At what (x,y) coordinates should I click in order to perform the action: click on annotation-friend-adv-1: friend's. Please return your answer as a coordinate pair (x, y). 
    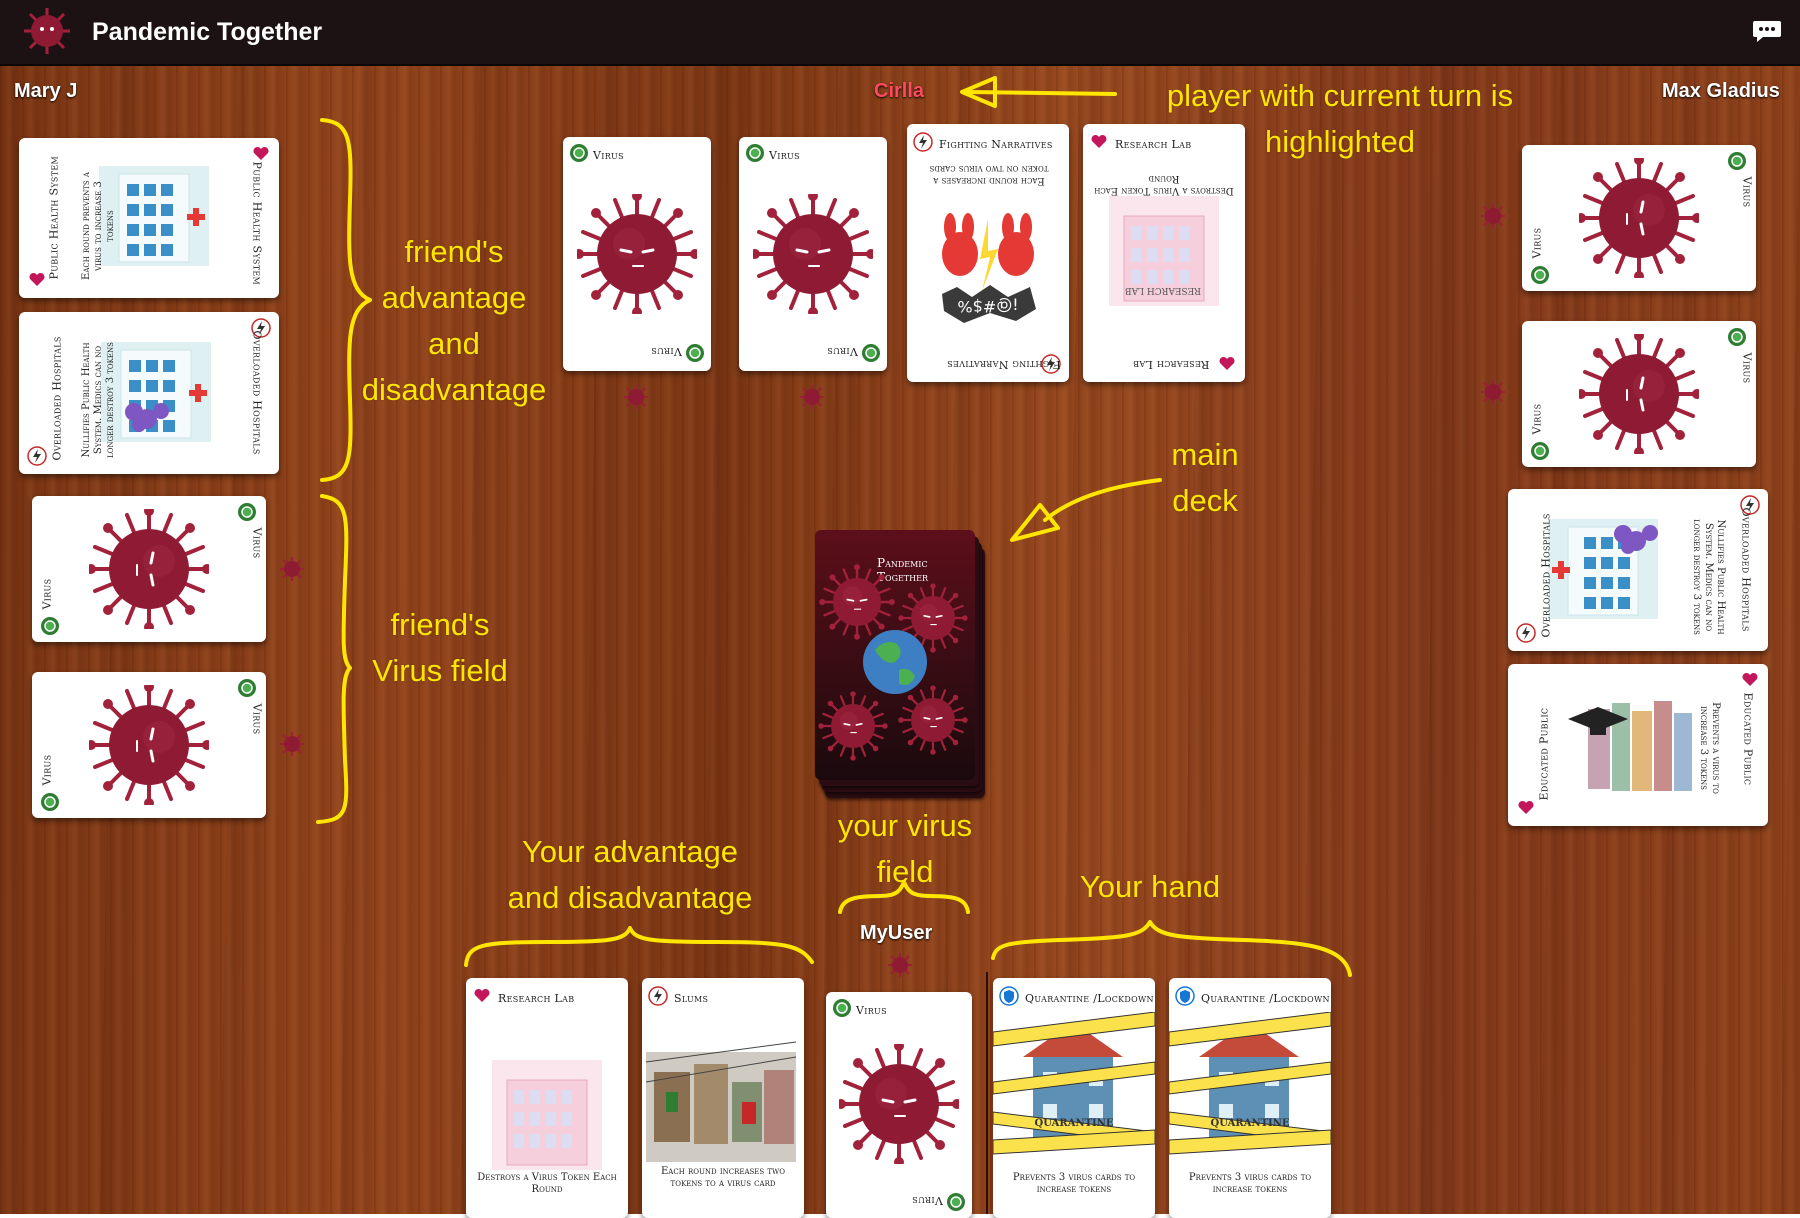
    Looking at the image, I should click on (454, 251).